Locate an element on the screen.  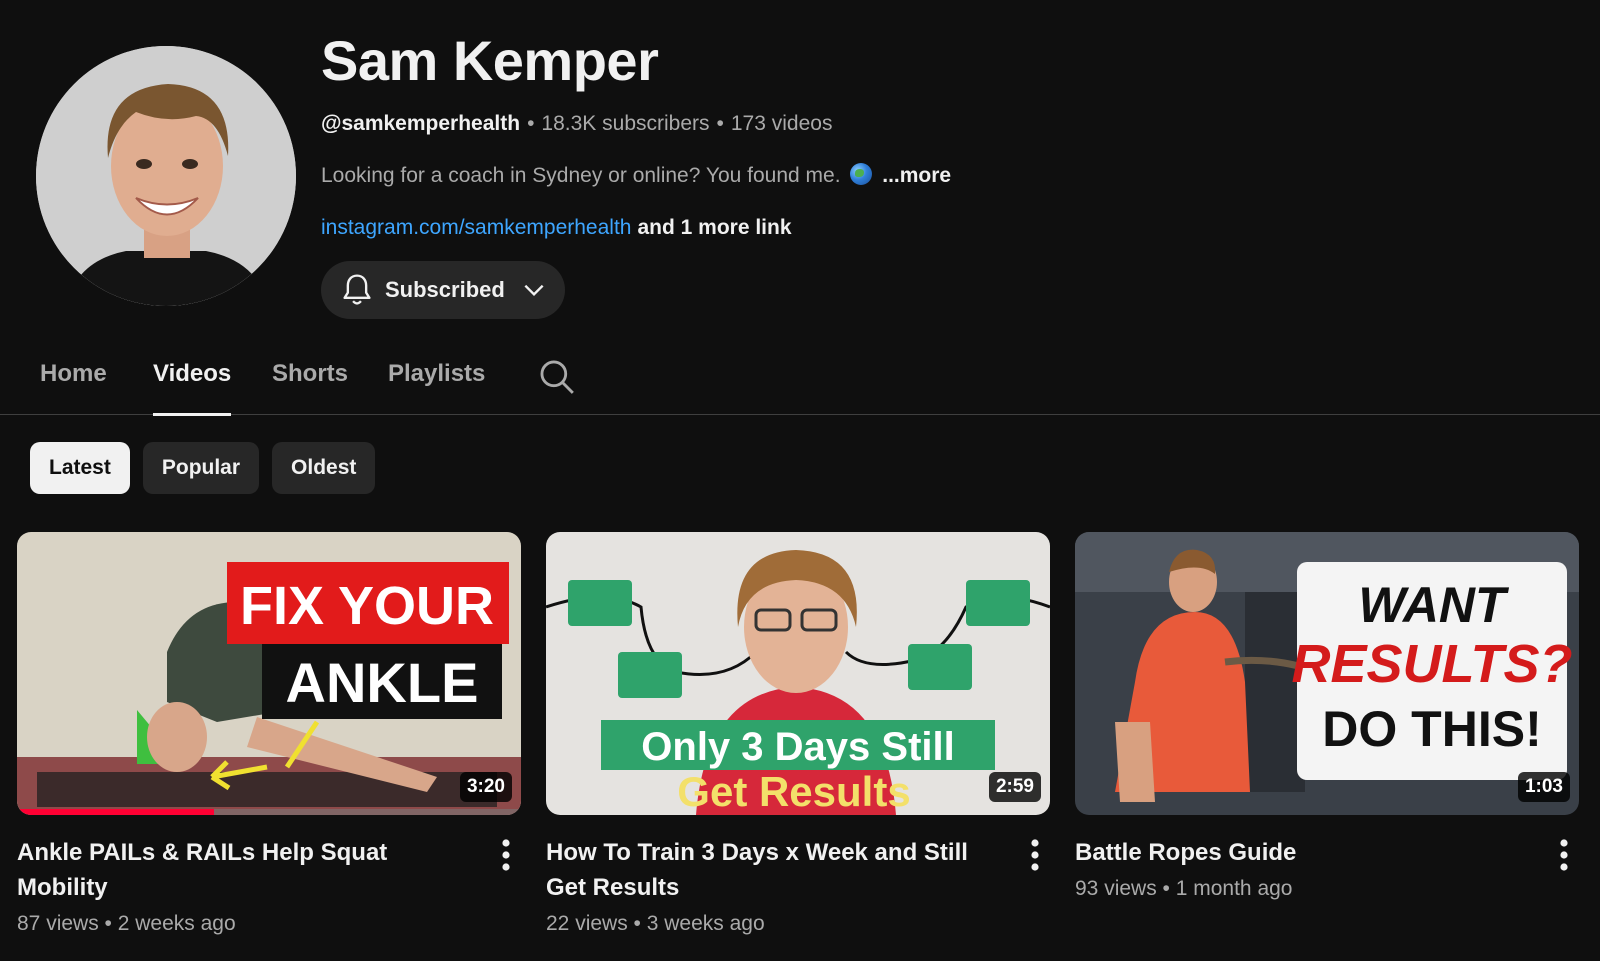
tab-videos: Videos is located at coordinates (192, 388).